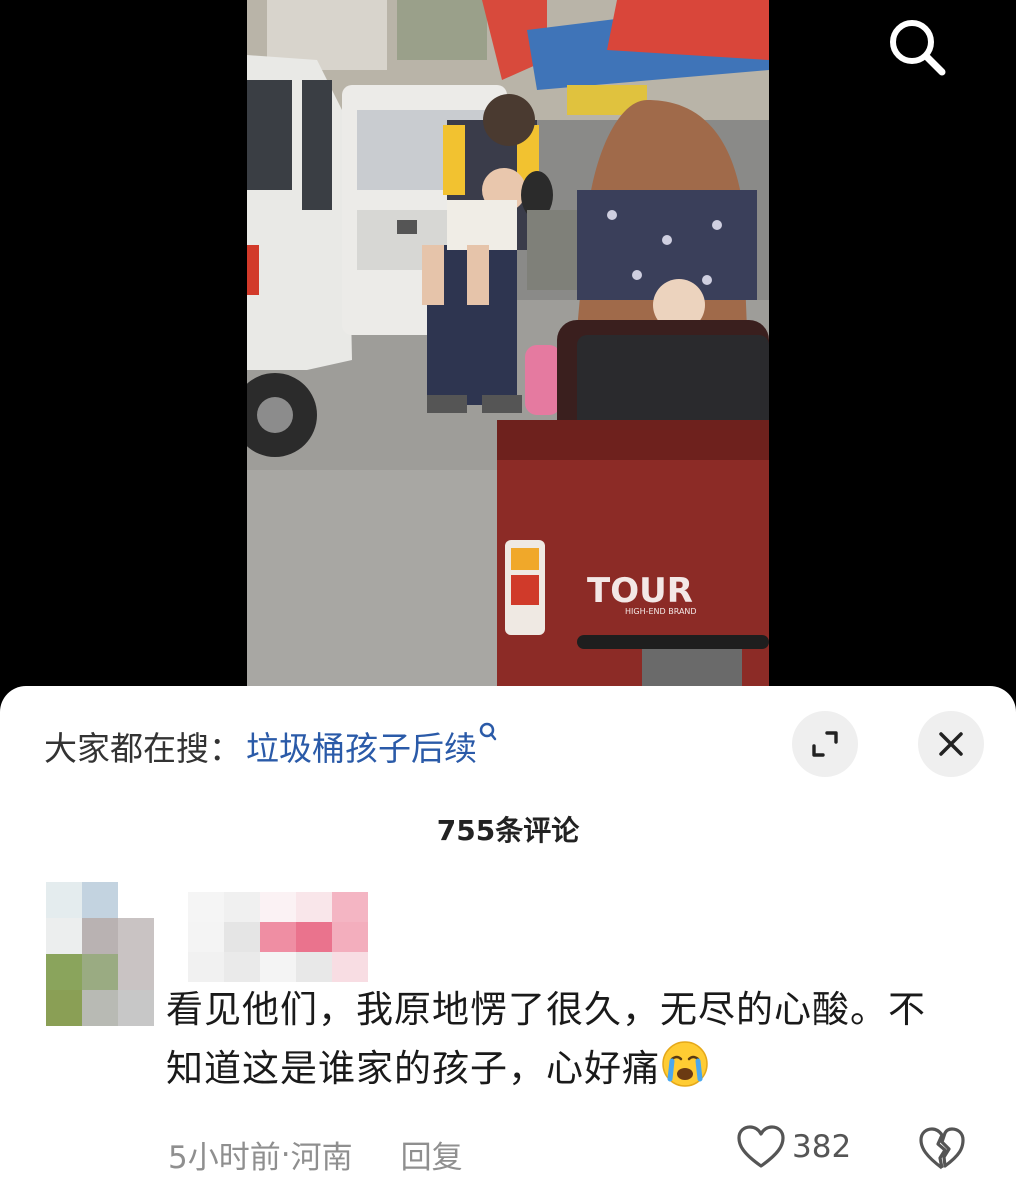 The height and width of the screenshot is (1200, 1016). I want to click on like-button: 382, so click(793, 1147).